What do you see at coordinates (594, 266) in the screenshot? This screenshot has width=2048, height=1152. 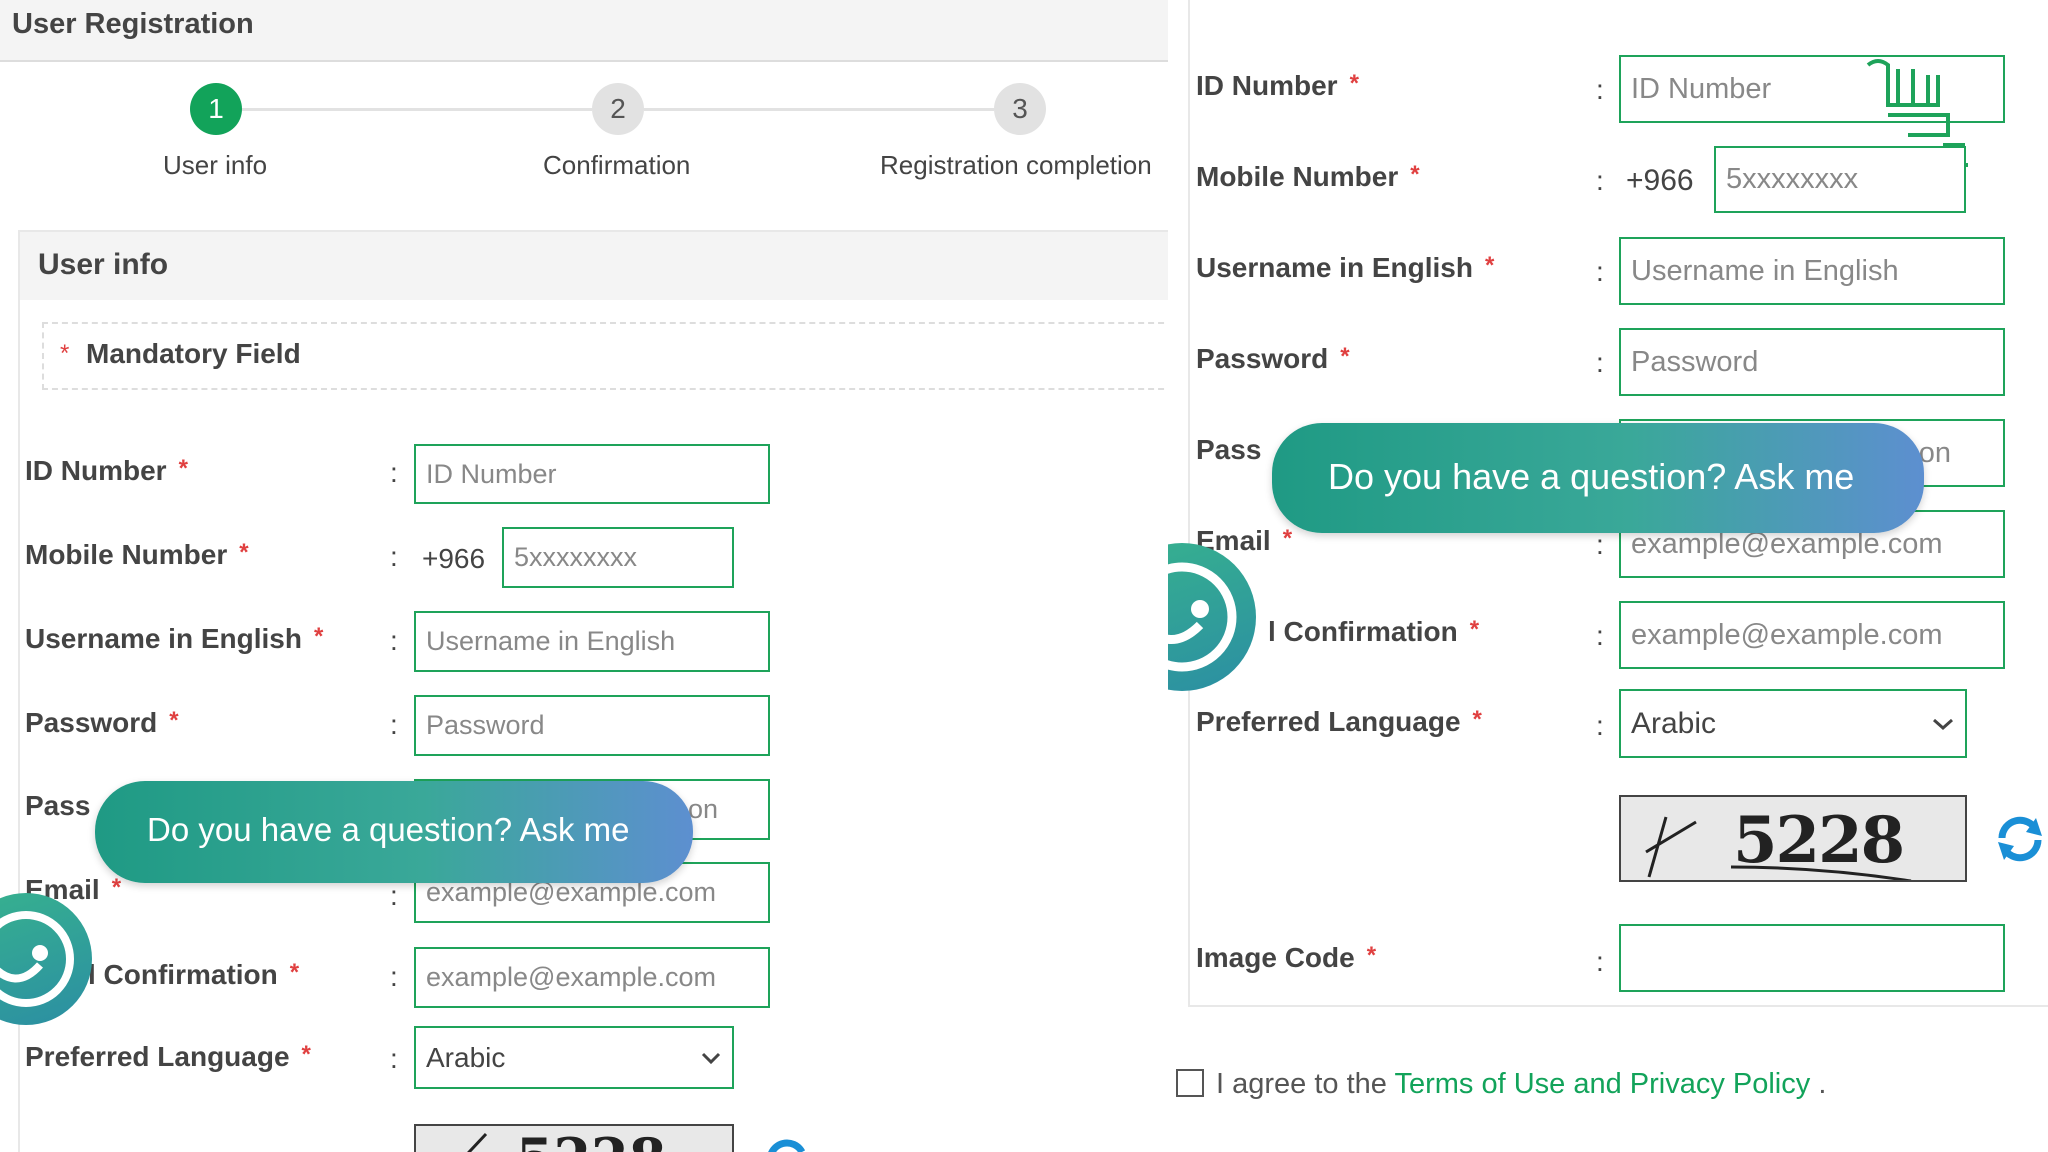 I see `section-header: User info` at bounding box center [594, 266].